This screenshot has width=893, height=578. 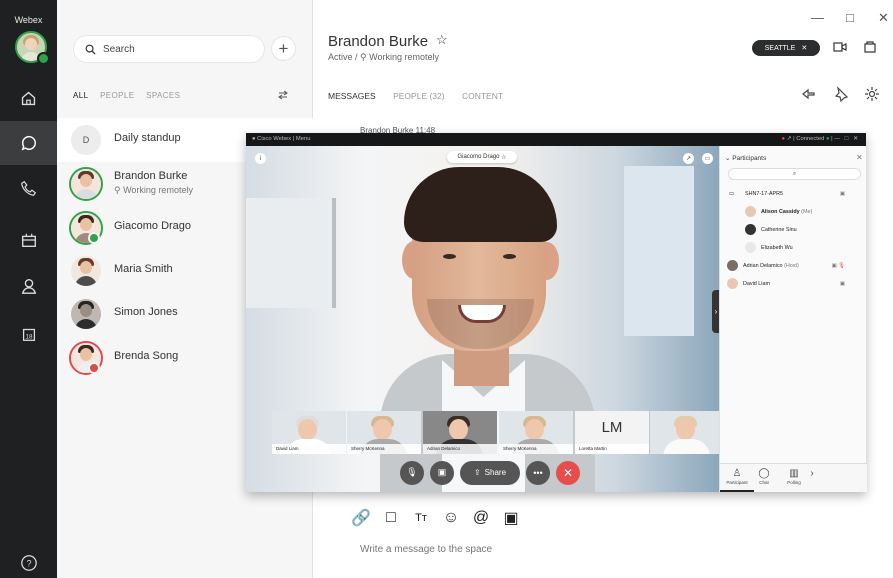 I want to click on video-call-icon, so click(x=840, y=47).